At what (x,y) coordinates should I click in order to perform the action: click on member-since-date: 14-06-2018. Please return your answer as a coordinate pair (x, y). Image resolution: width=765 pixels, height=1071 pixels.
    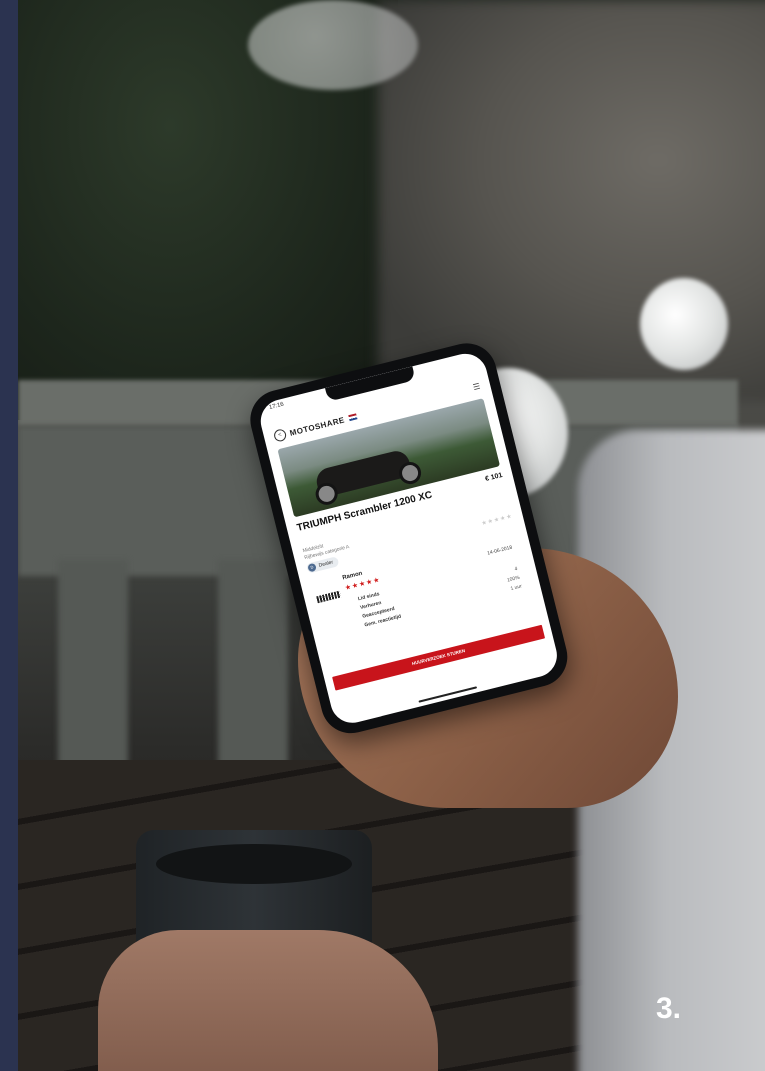
    Looking at the image, I should click on (499, 550).